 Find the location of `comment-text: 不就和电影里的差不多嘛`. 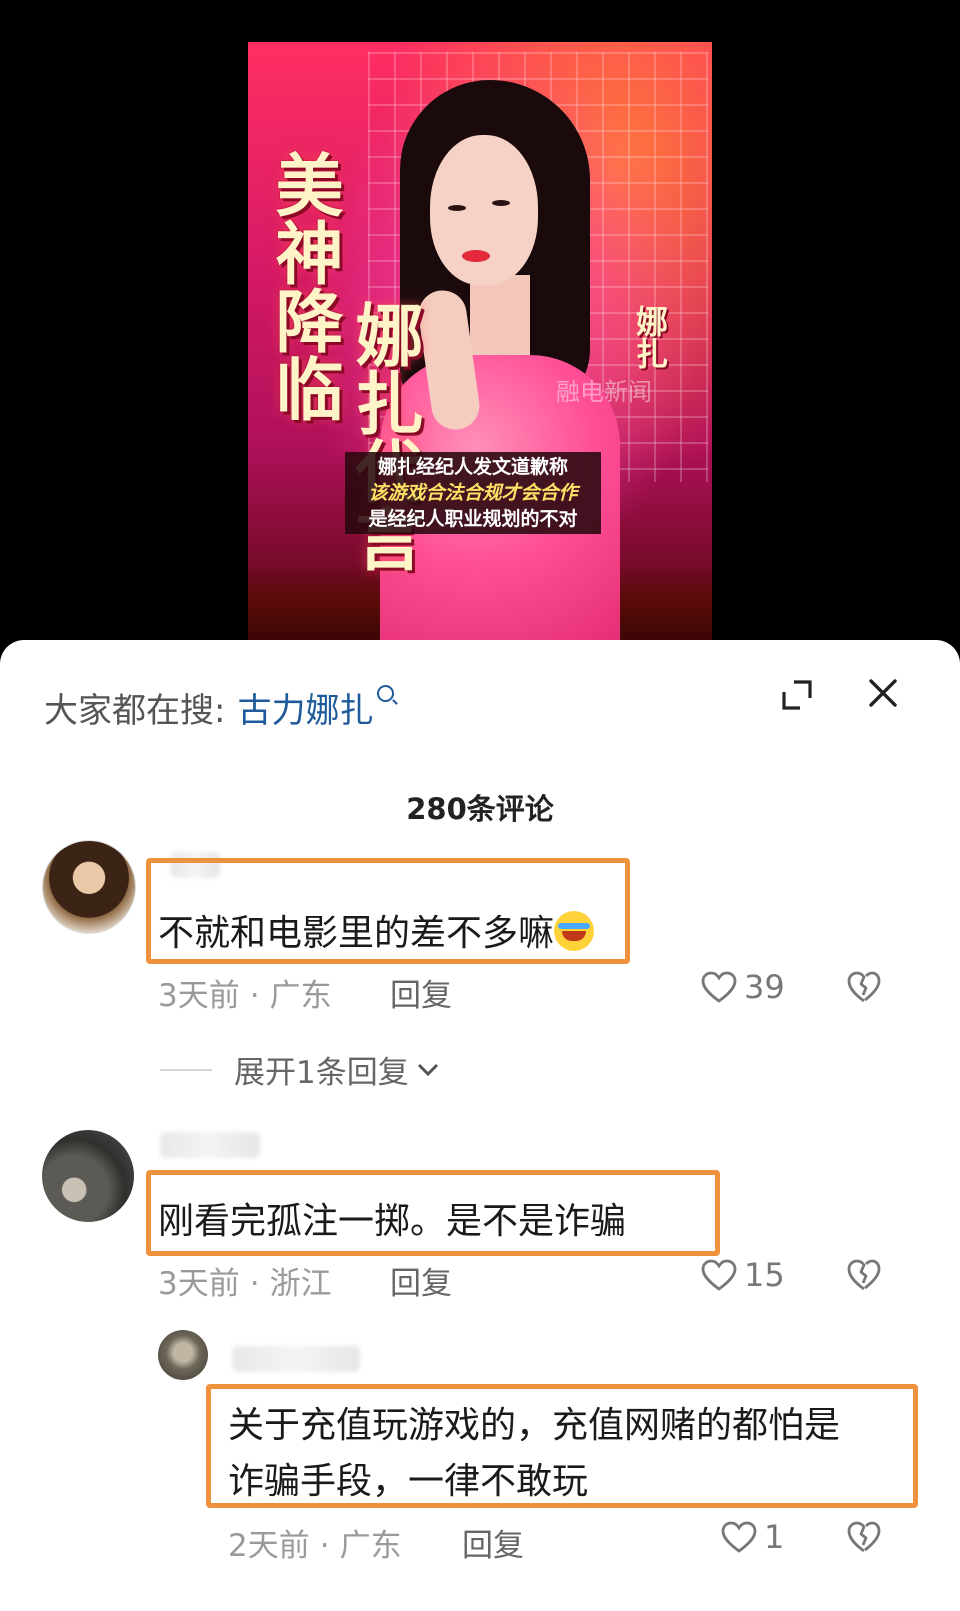

comment-text: 不就和电影里的差不多嘛 is located at coordinates (376, 930).